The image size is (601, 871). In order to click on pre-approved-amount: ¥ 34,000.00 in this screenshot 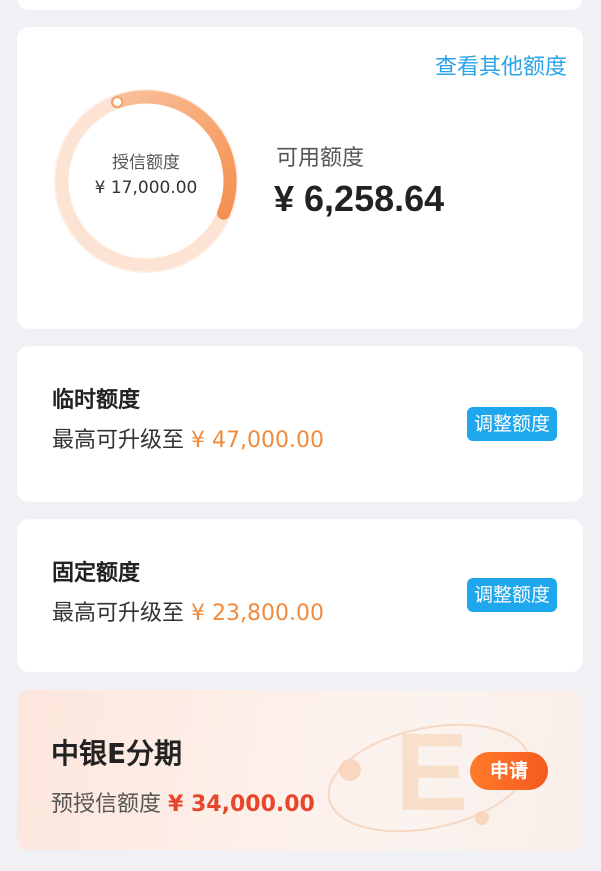, I will do `click(241, 804)`.